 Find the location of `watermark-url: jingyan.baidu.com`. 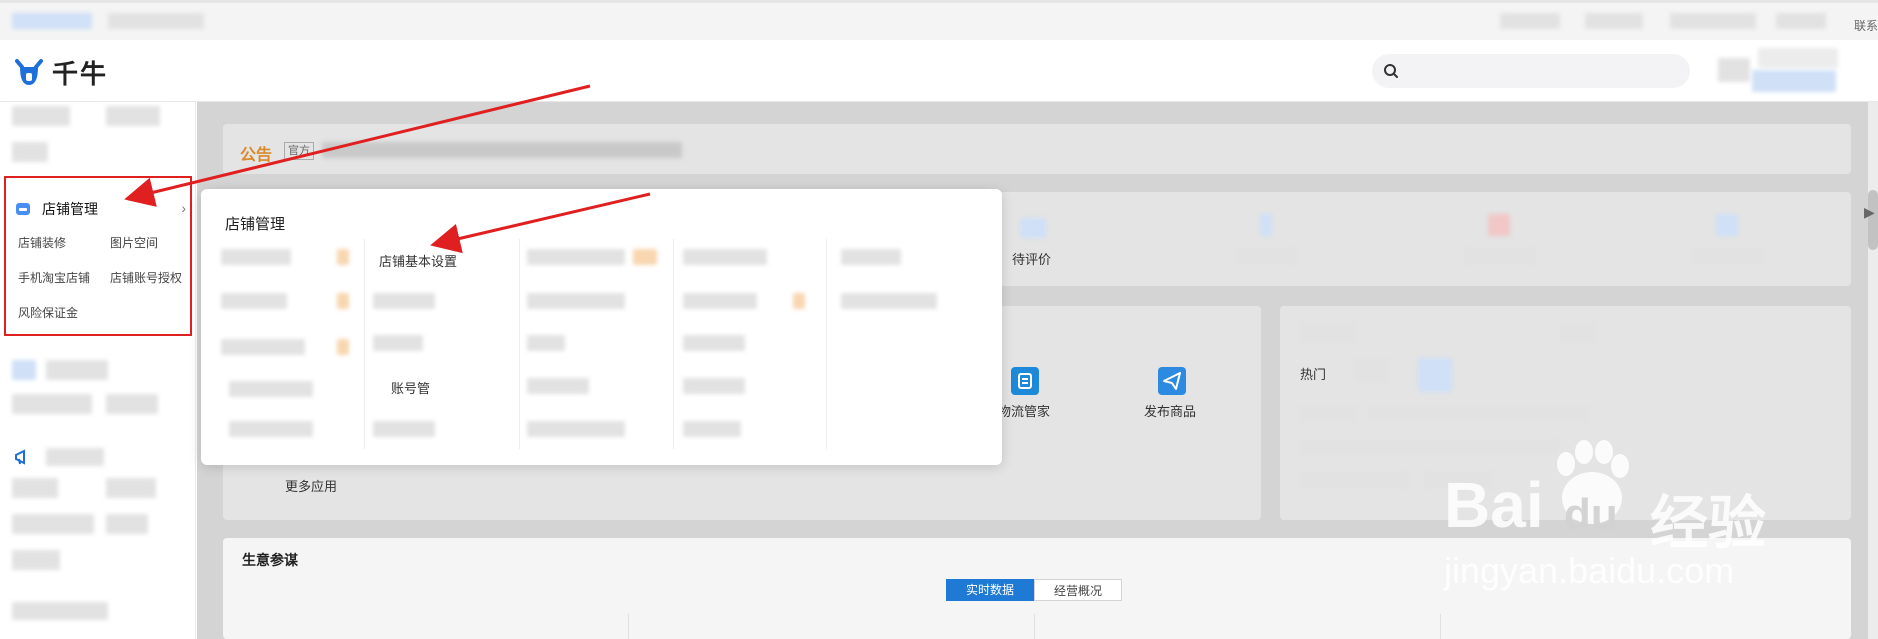

watermark-url: jingyan.baidu.com is located at coordinates (1589, 570).